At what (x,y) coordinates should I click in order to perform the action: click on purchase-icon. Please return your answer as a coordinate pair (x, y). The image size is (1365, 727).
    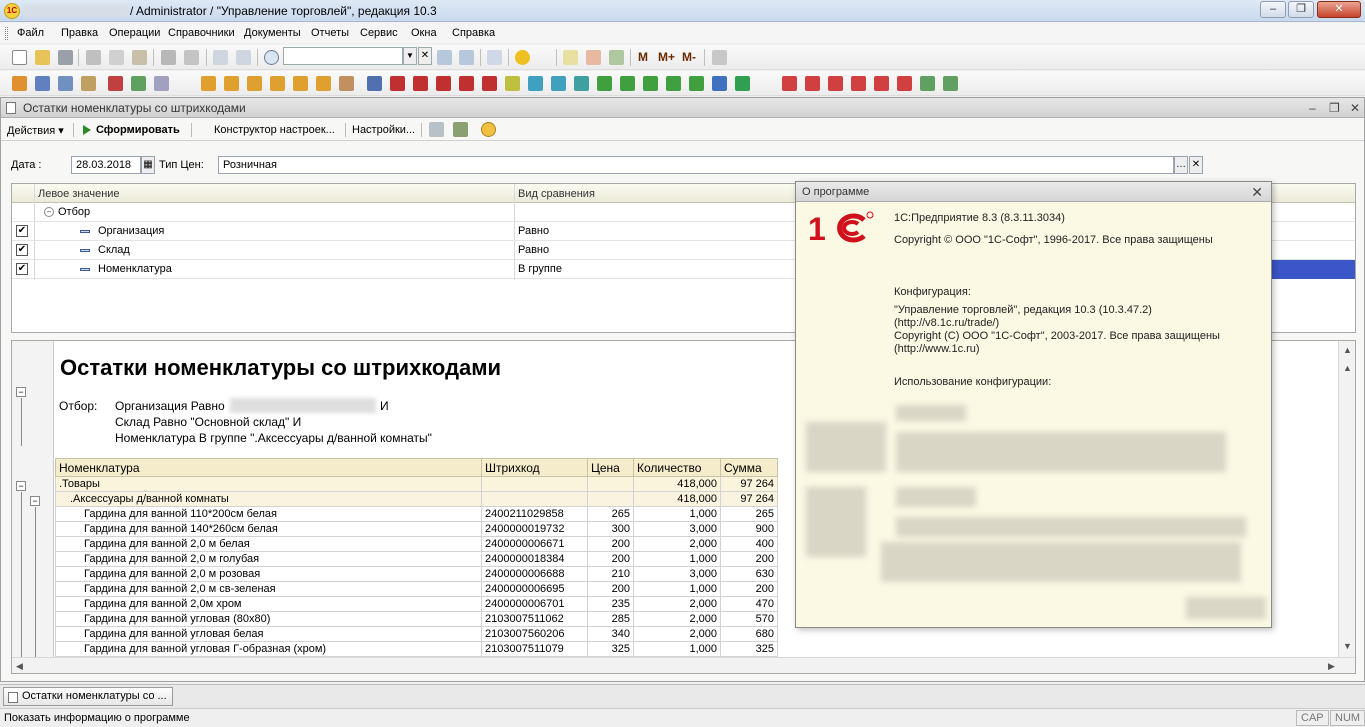
    Looking at the image, I should click on (208, 83).